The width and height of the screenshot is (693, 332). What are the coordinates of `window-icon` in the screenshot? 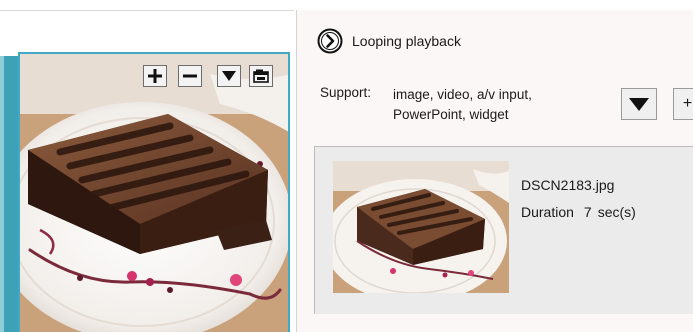 It's located at (261, 76).